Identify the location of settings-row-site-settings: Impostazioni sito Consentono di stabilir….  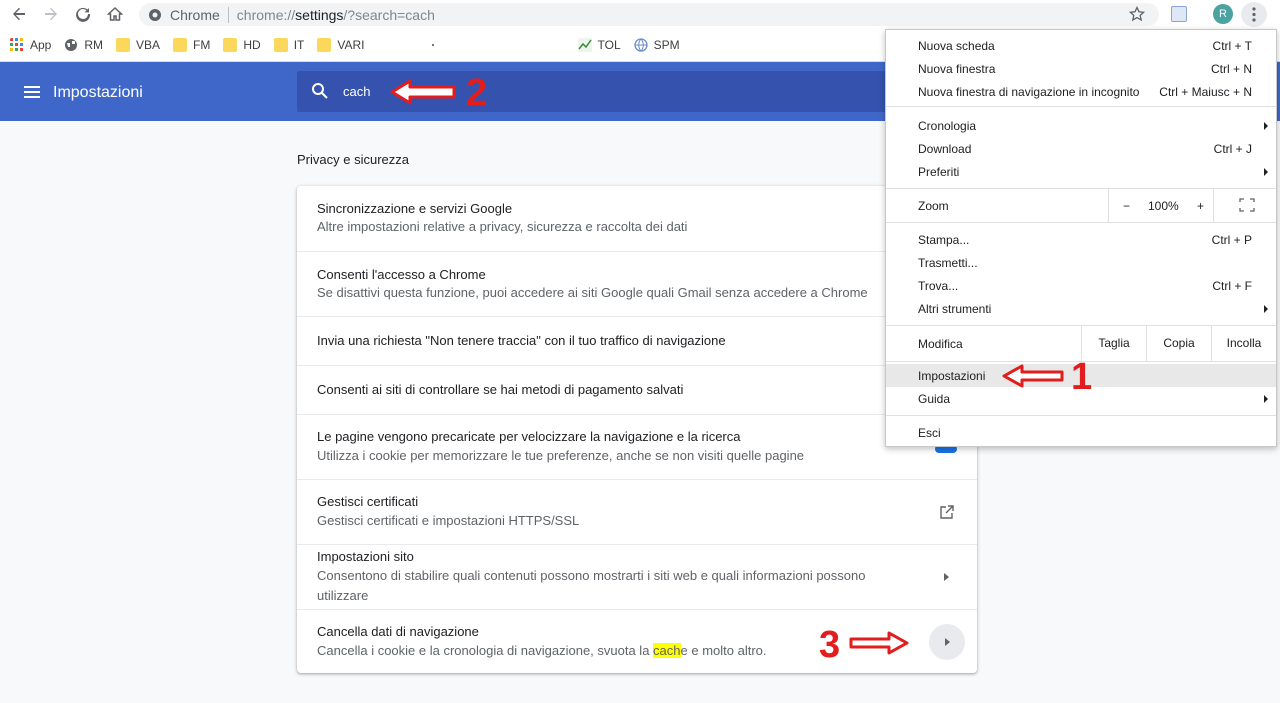
(637, 576).